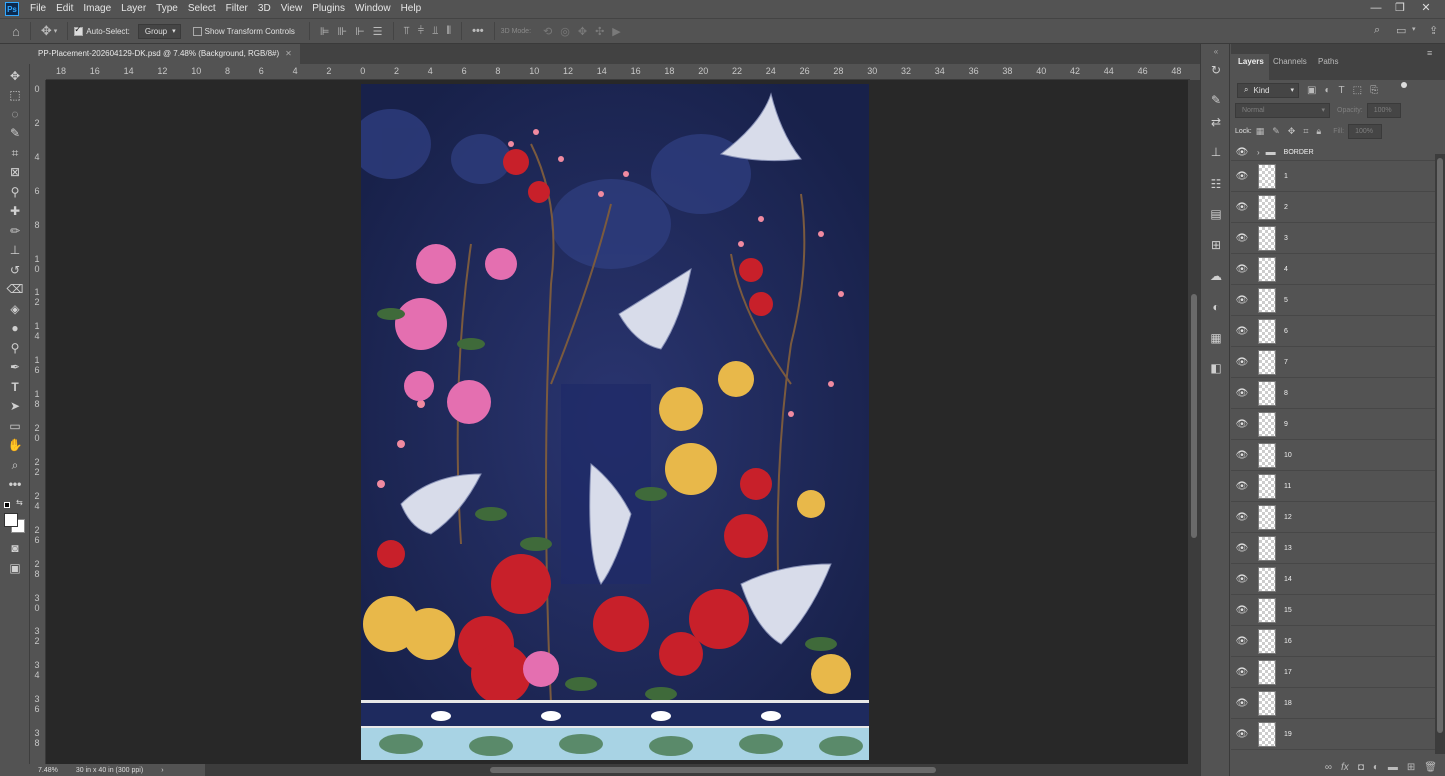 The width and height of the screenshot is (1445, 776). What do you see at coordinates (1433, 30) in the screenshot?
I see `share-icon: ⇪` at bounding box center [1433, 30].